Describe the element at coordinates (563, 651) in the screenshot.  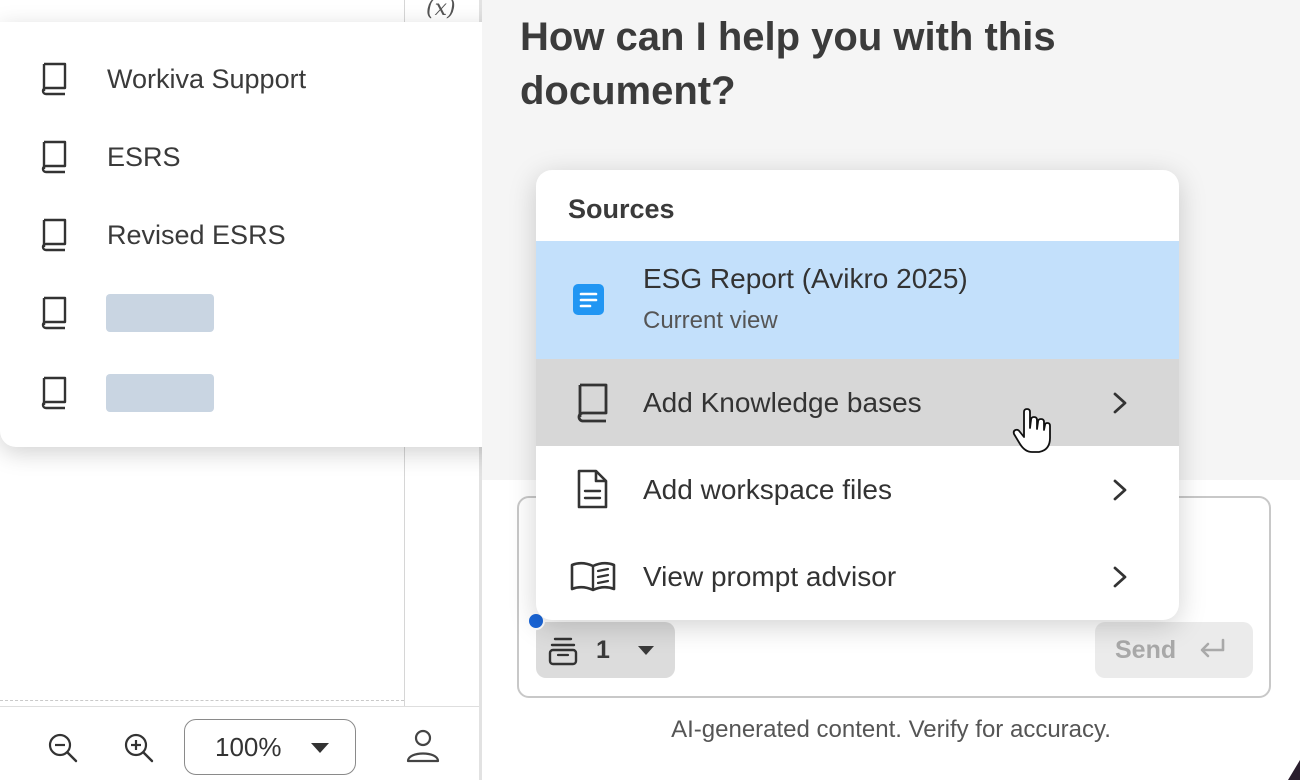
I see `sources-stack-icon` at that location.